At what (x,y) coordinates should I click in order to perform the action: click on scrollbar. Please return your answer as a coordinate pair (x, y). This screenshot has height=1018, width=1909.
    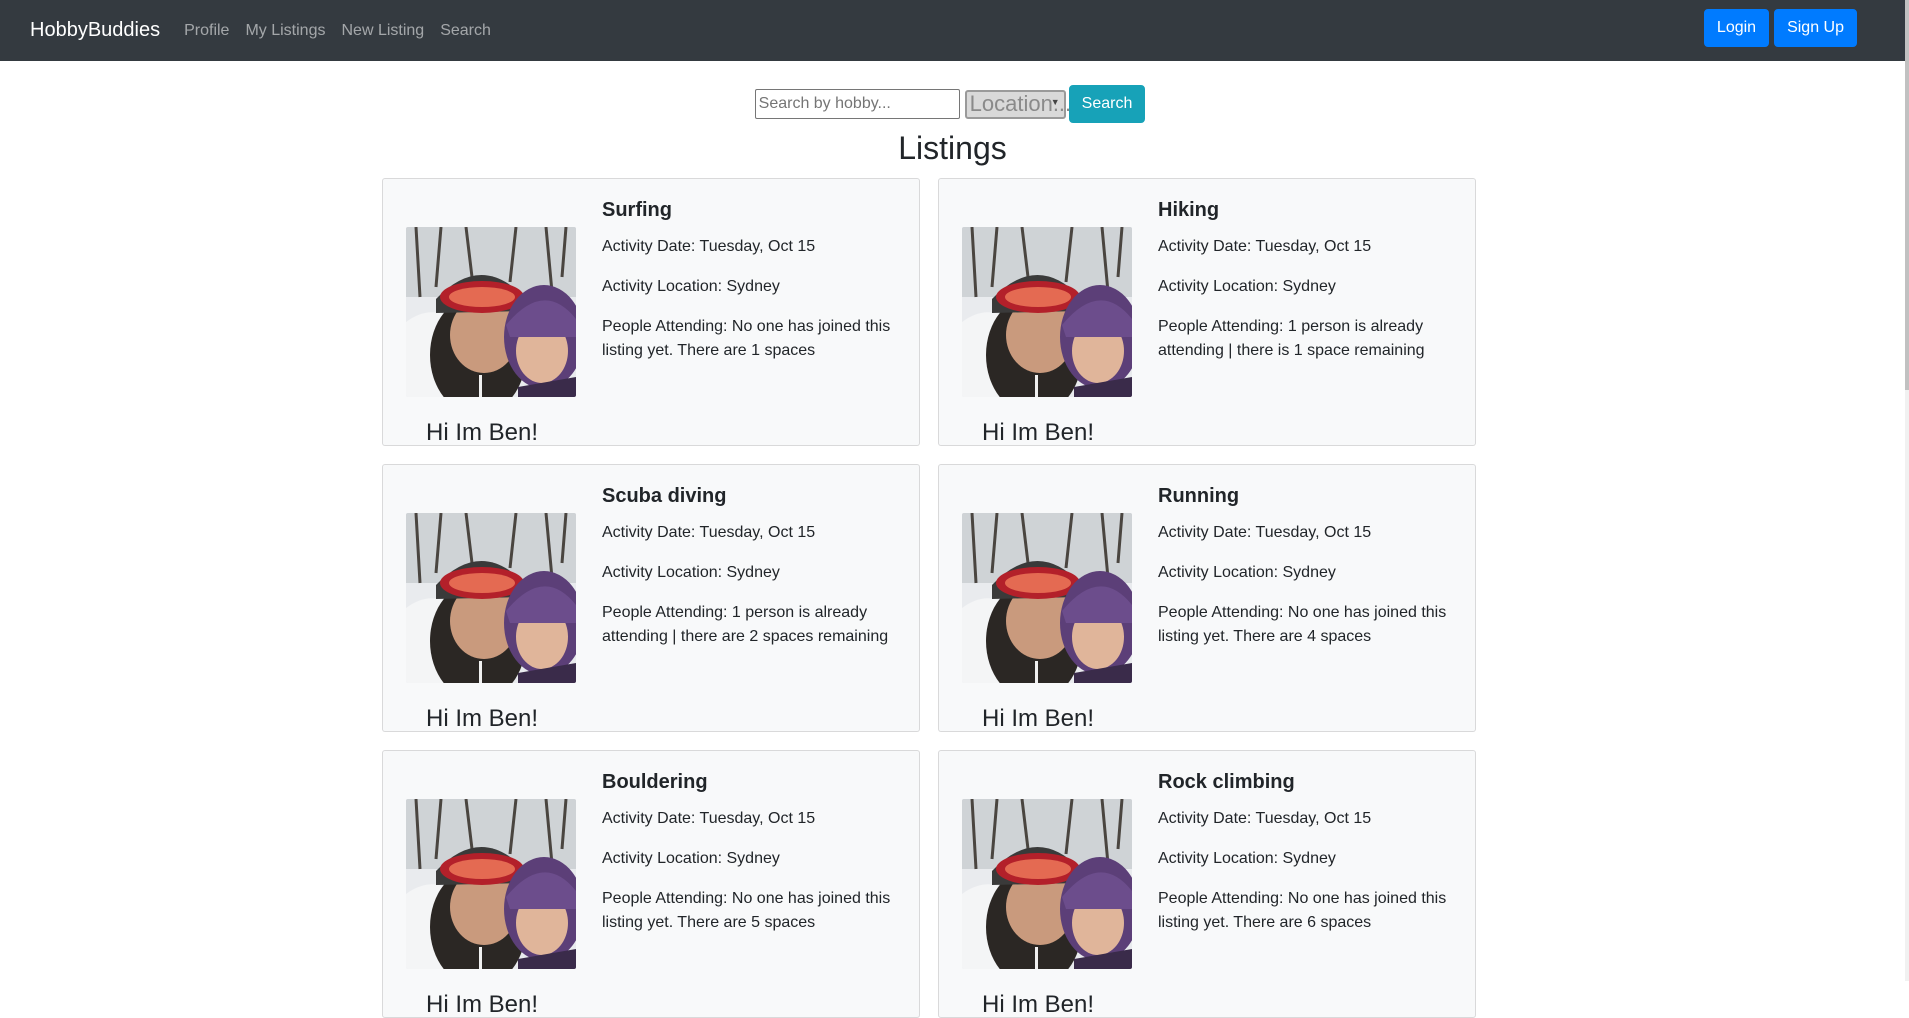
    Looking at the image, I should click on (1907, 490).